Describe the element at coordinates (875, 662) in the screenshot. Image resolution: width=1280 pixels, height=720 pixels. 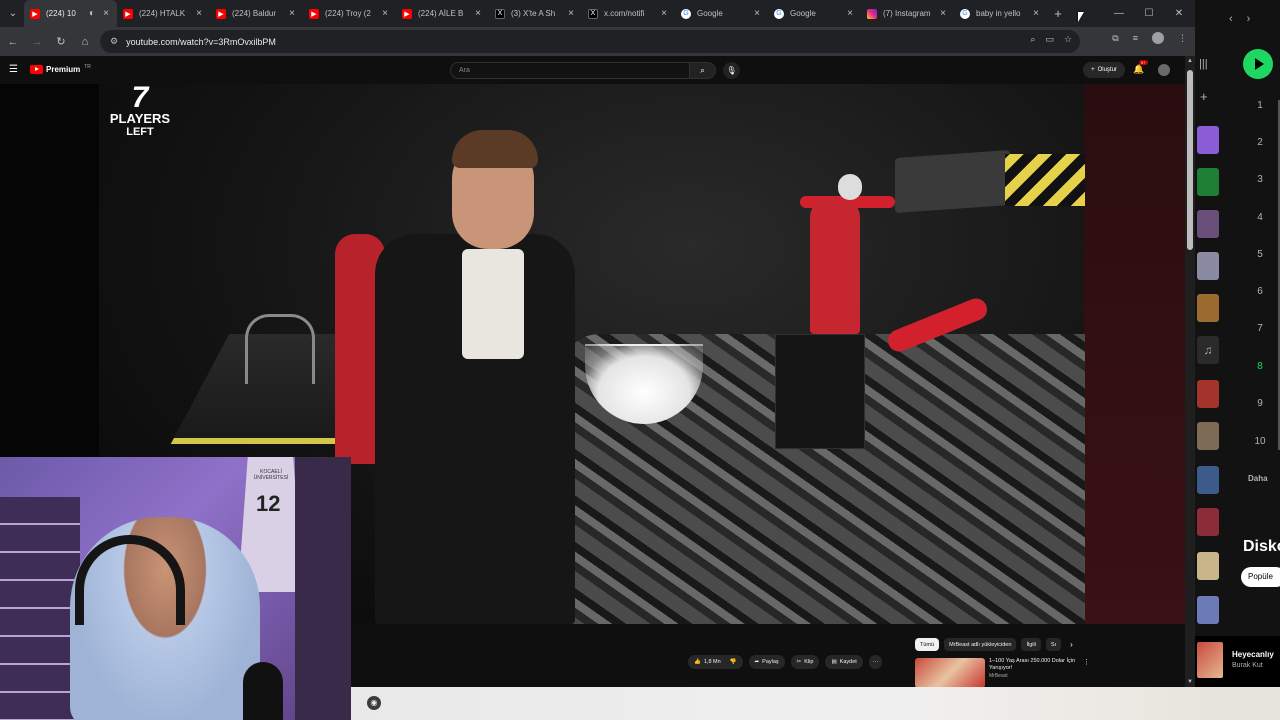
I see `more-actions-icon: ⋯` at that location.